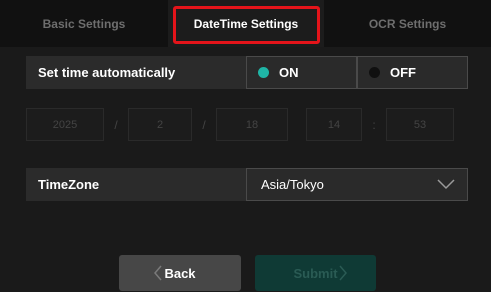 Image resolution: width=491 pixels, height=292 pixels. What do you see at coordinates (289, 72) in the screenshot?
I see `auto-time-on-label: ON` at bounding box center [289, 72].